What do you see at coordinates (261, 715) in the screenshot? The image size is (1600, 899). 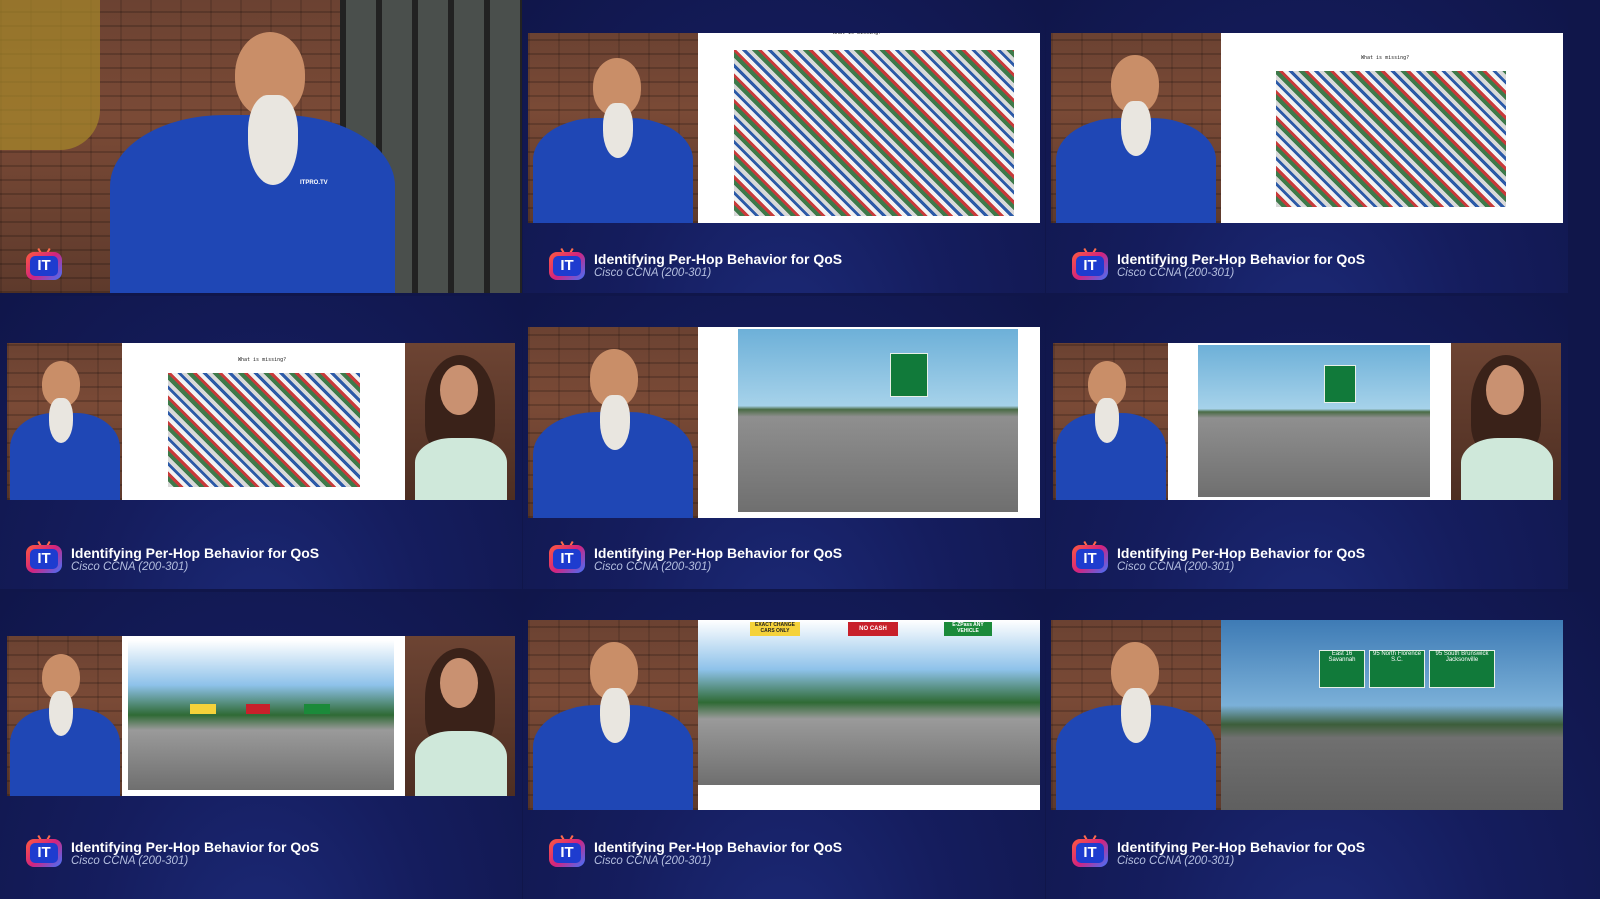 I see `toll-plaza-photo` at bounding box center [261, 715].